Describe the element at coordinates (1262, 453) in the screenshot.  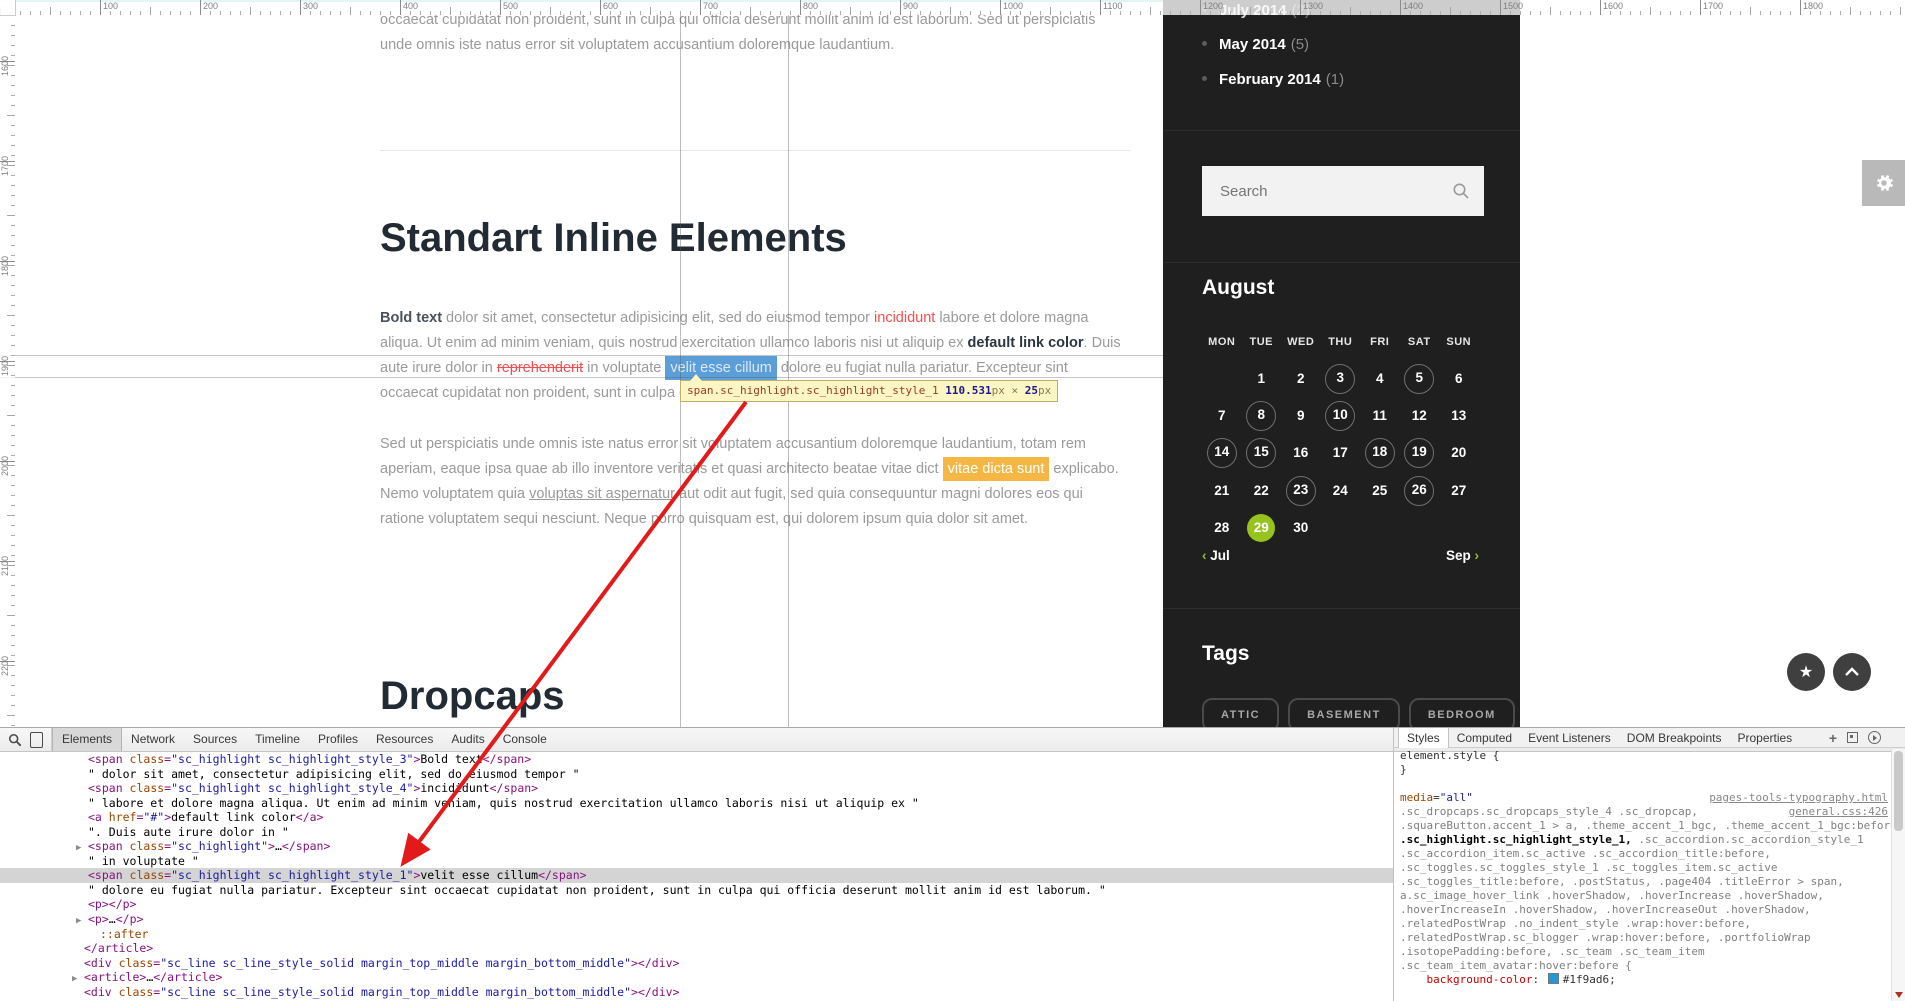
I see `calendar-day: 15` at that location.